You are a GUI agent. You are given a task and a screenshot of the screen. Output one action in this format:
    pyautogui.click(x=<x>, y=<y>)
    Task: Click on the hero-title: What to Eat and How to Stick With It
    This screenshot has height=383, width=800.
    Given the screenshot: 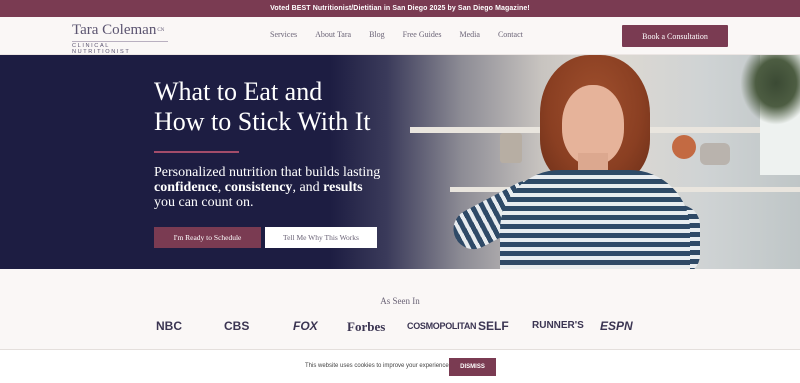 What is the action you would take?
    pyautogui.click(x=262, y=106)
    